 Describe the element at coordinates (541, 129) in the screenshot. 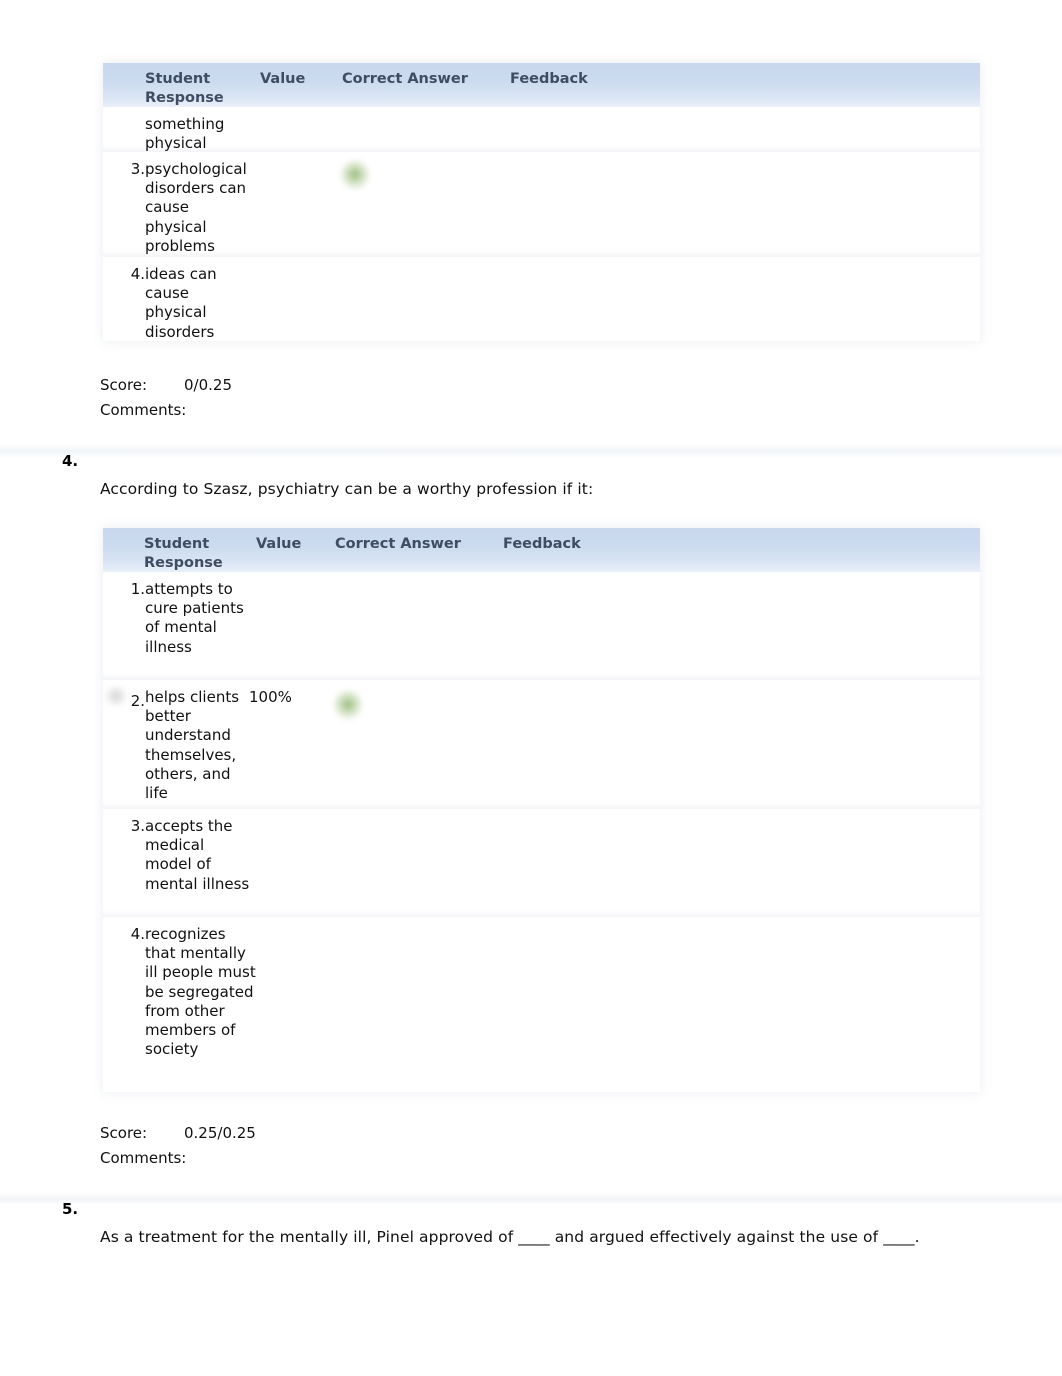

I see `table-row: something physical` at that location.